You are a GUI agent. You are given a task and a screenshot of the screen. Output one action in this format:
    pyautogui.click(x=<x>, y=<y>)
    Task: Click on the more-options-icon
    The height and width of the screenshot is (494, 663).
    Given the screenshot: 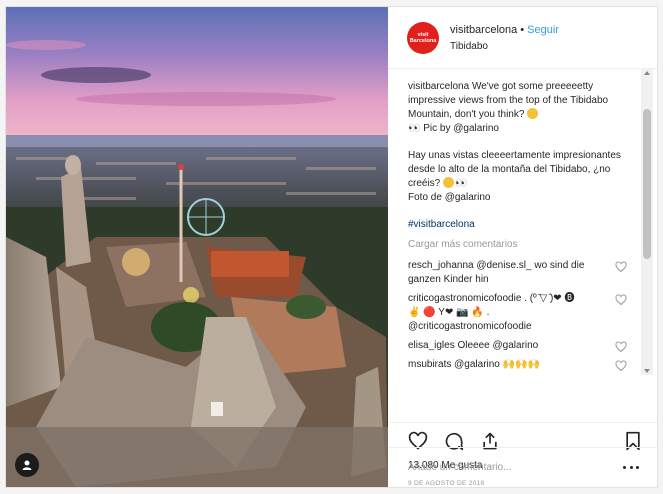 What is the action you would take?
    pyautogui.click(x=631, y=468)
    